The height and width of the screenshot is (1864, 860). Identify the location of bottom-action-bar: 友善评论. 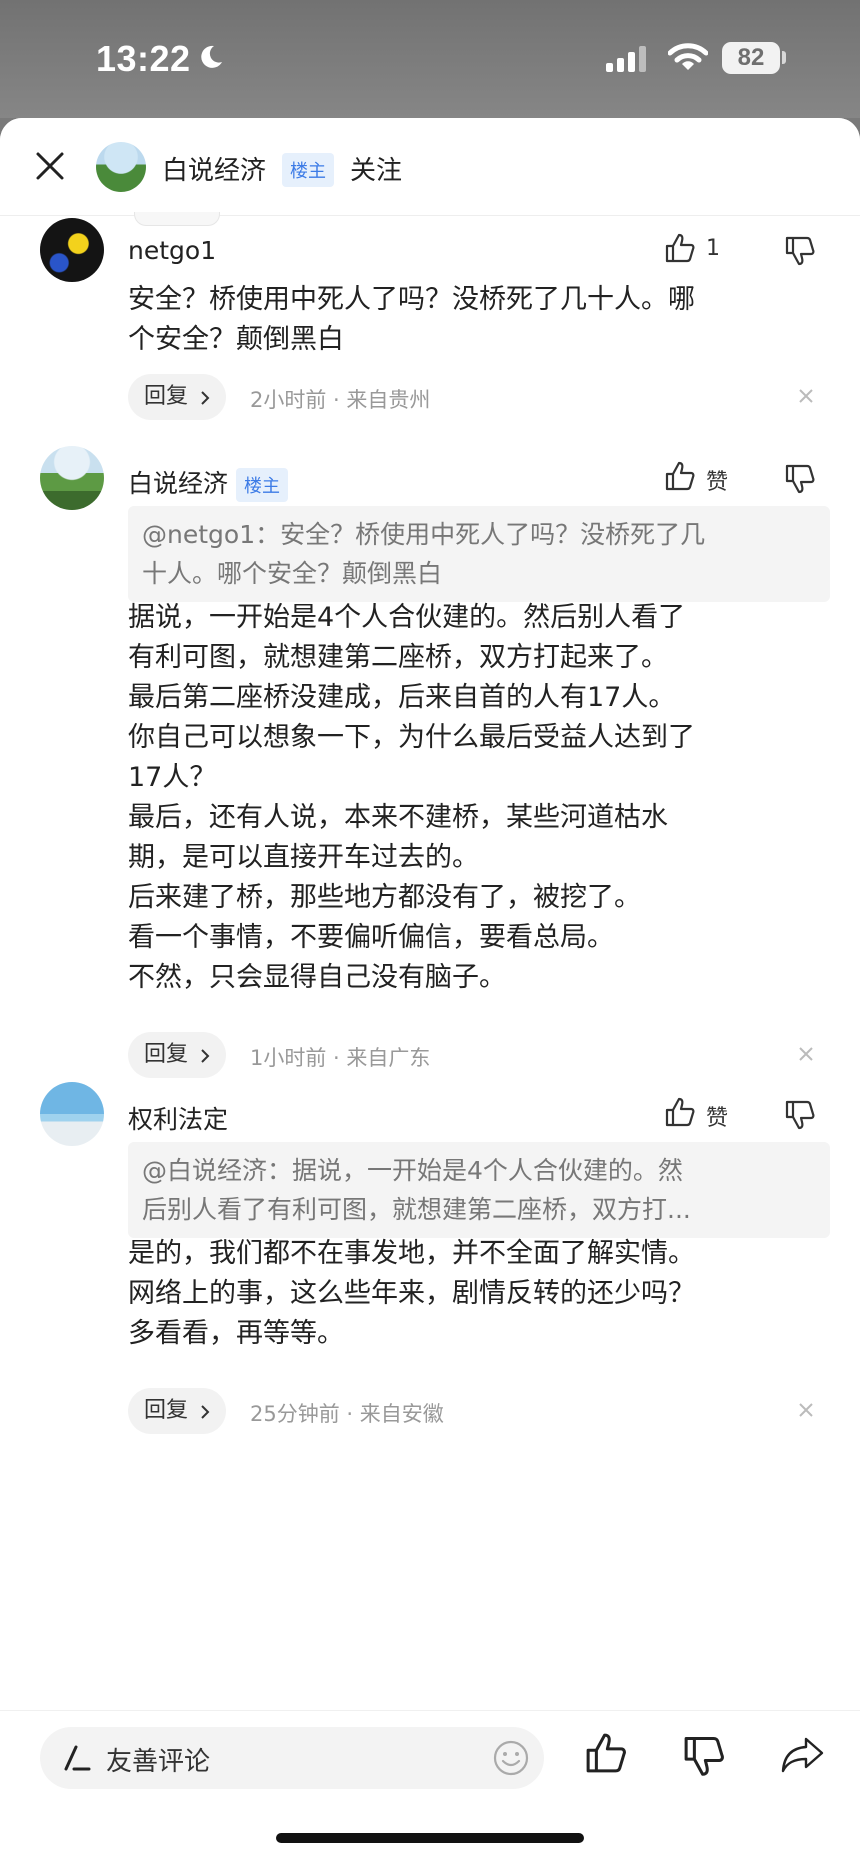
(430, 1787).